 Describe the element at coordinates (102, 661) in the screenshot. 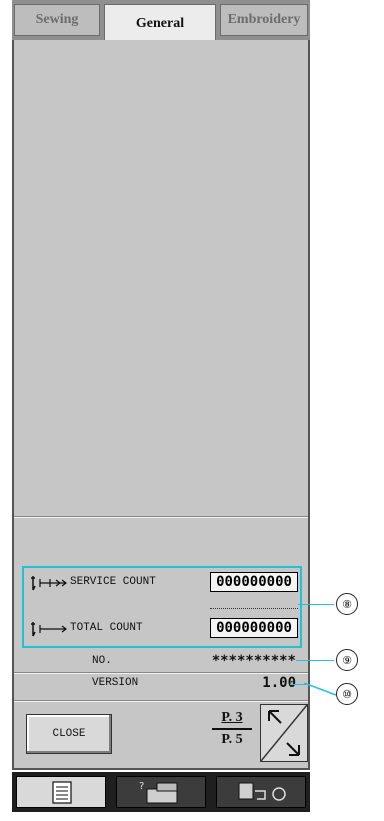

I see `serial-number-label: NO.` at that location.